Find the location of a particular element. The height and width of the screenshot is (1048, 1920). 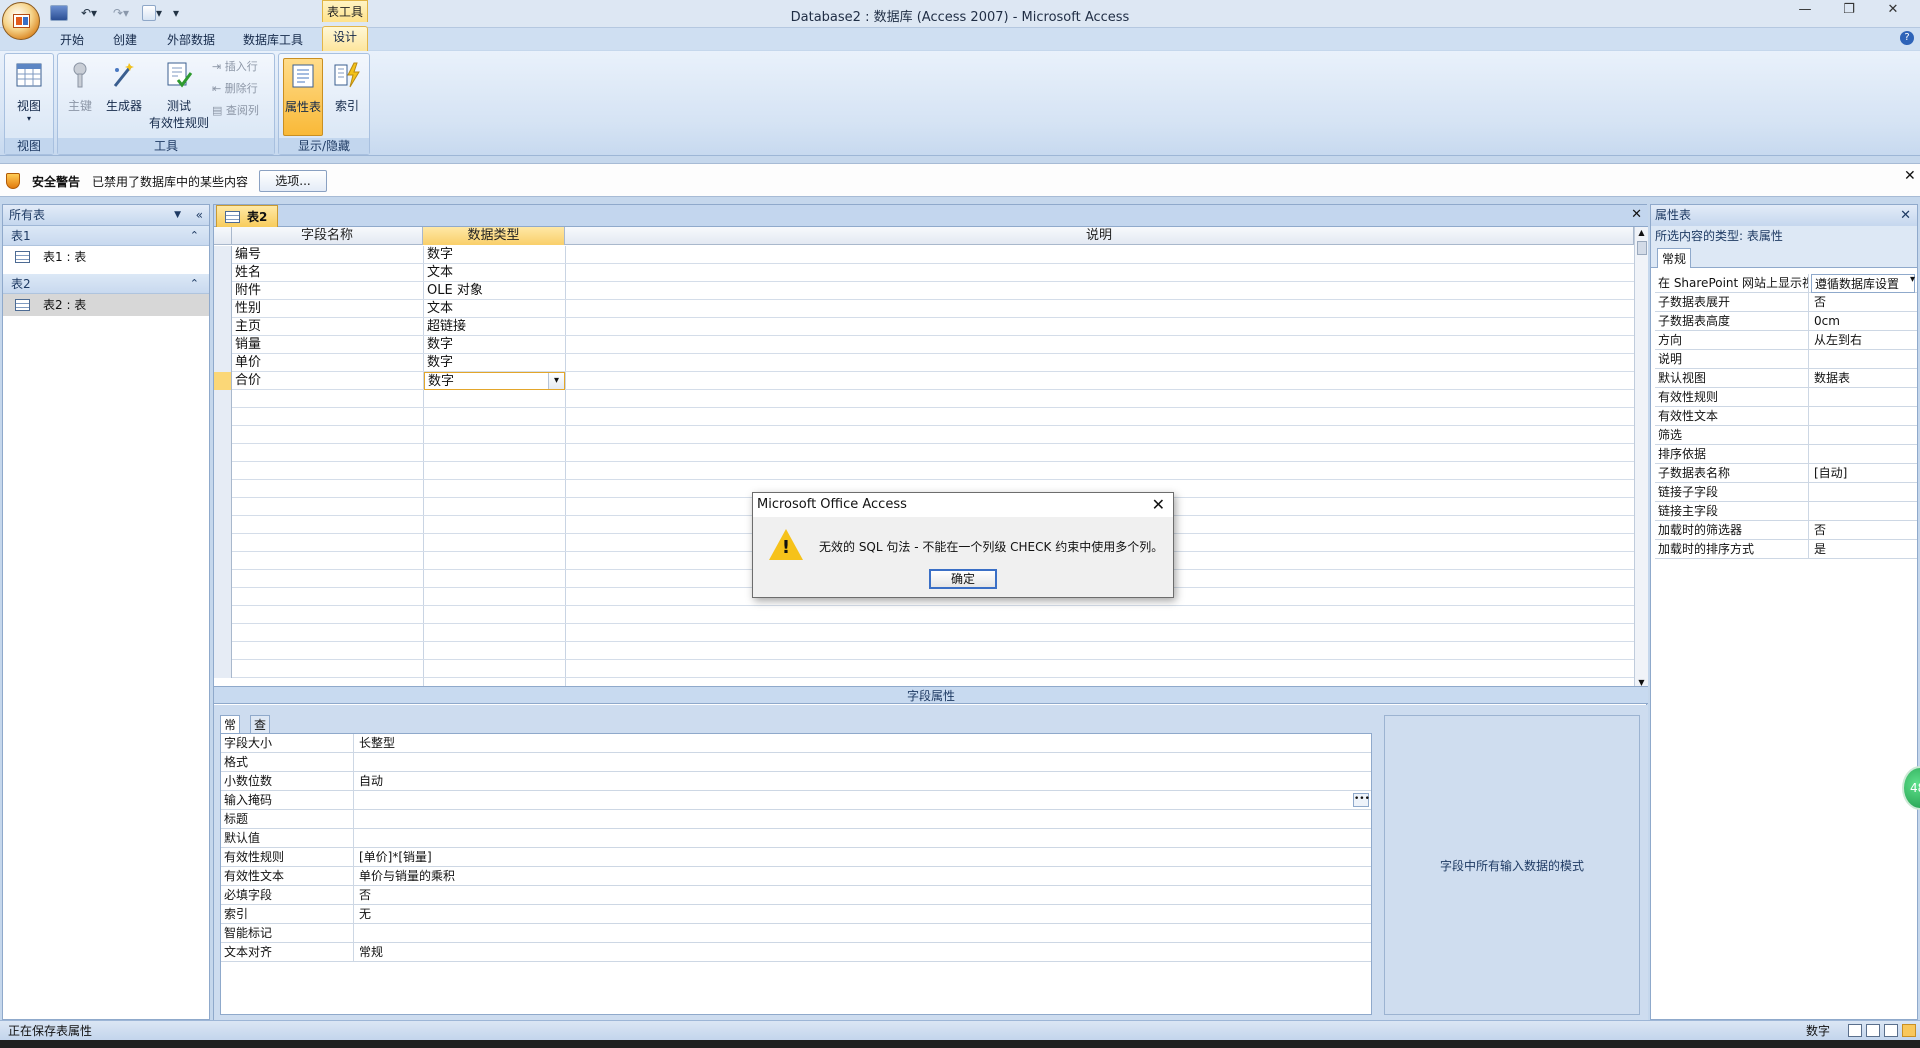

close-security-bar-icon: ✕ is located at coordinates (1910, 176).